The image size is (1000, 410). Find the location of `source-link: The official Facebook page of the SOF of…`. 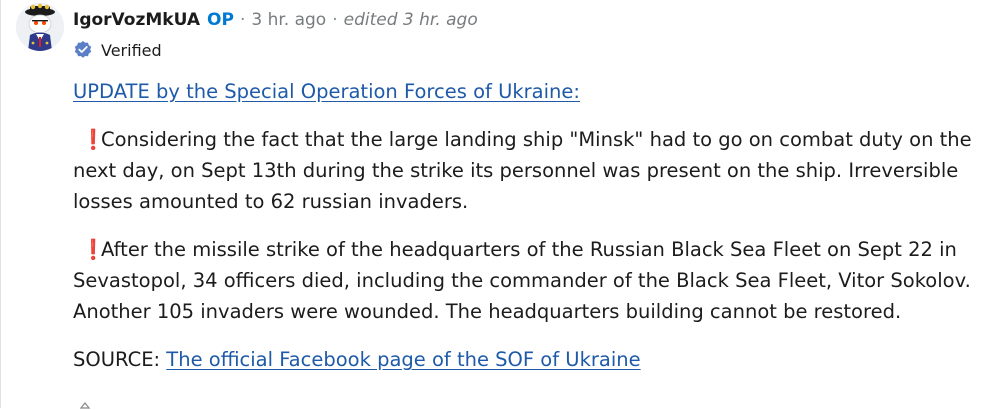

source-link: The official Facebook page of the SOF of… is located at coordinates (403, 359).